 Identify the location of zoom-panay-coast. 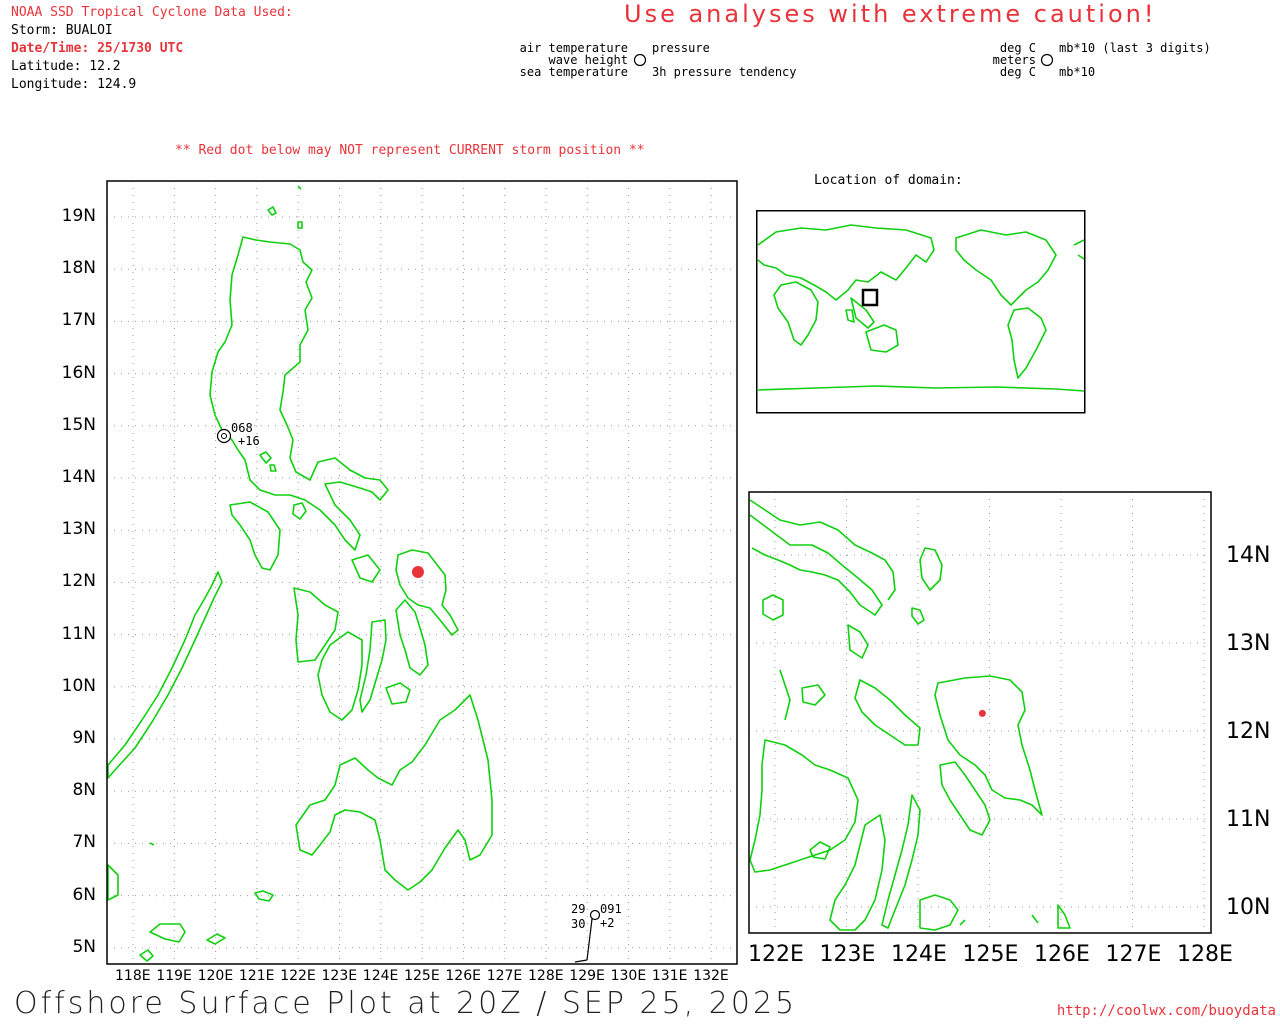
(804, 806).